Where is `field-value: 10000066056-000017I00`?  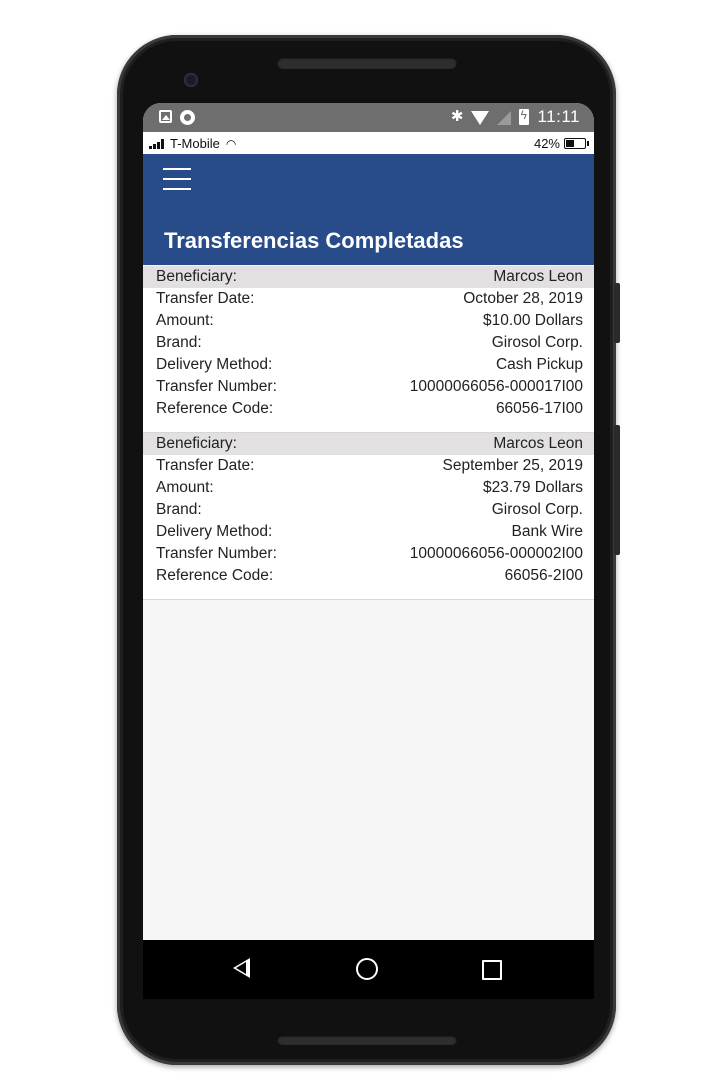 field-value: 10000066056-000017I00 is located at coordinates (496, 386).